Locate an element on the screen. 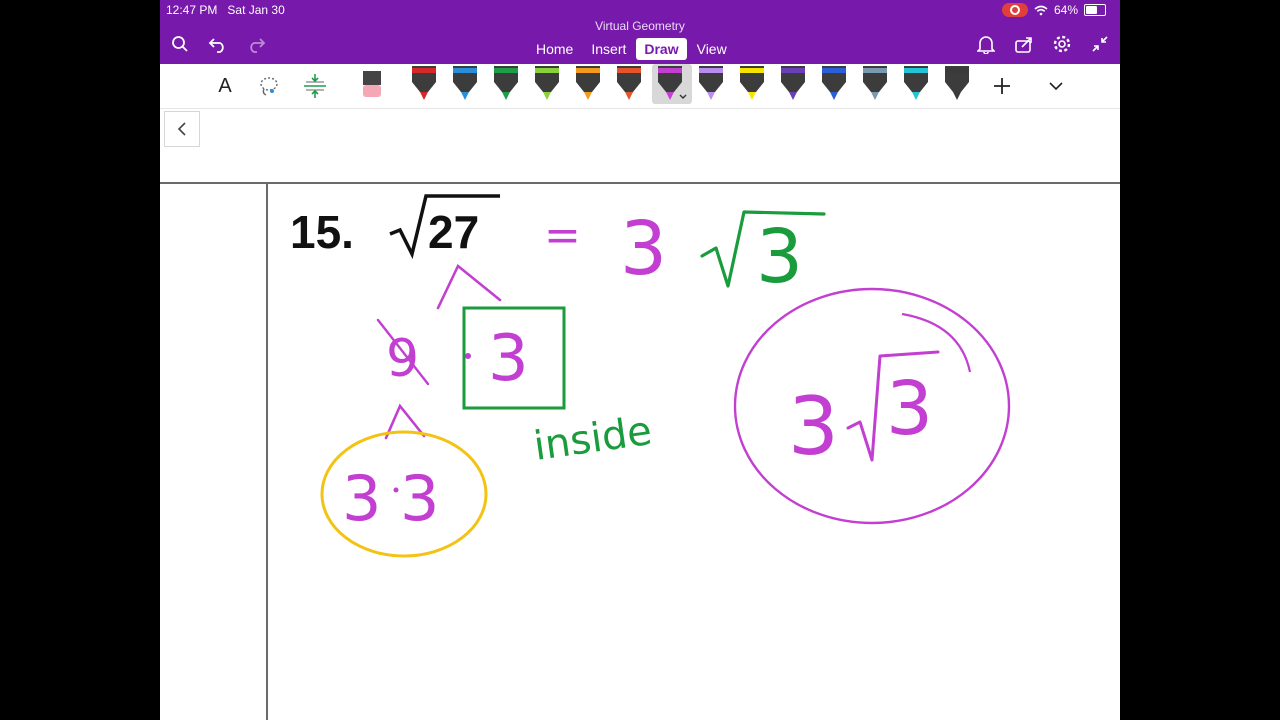 The image size is (1280, 720). status-date: Sat Jan 30 is located at coordinates (256, 10).